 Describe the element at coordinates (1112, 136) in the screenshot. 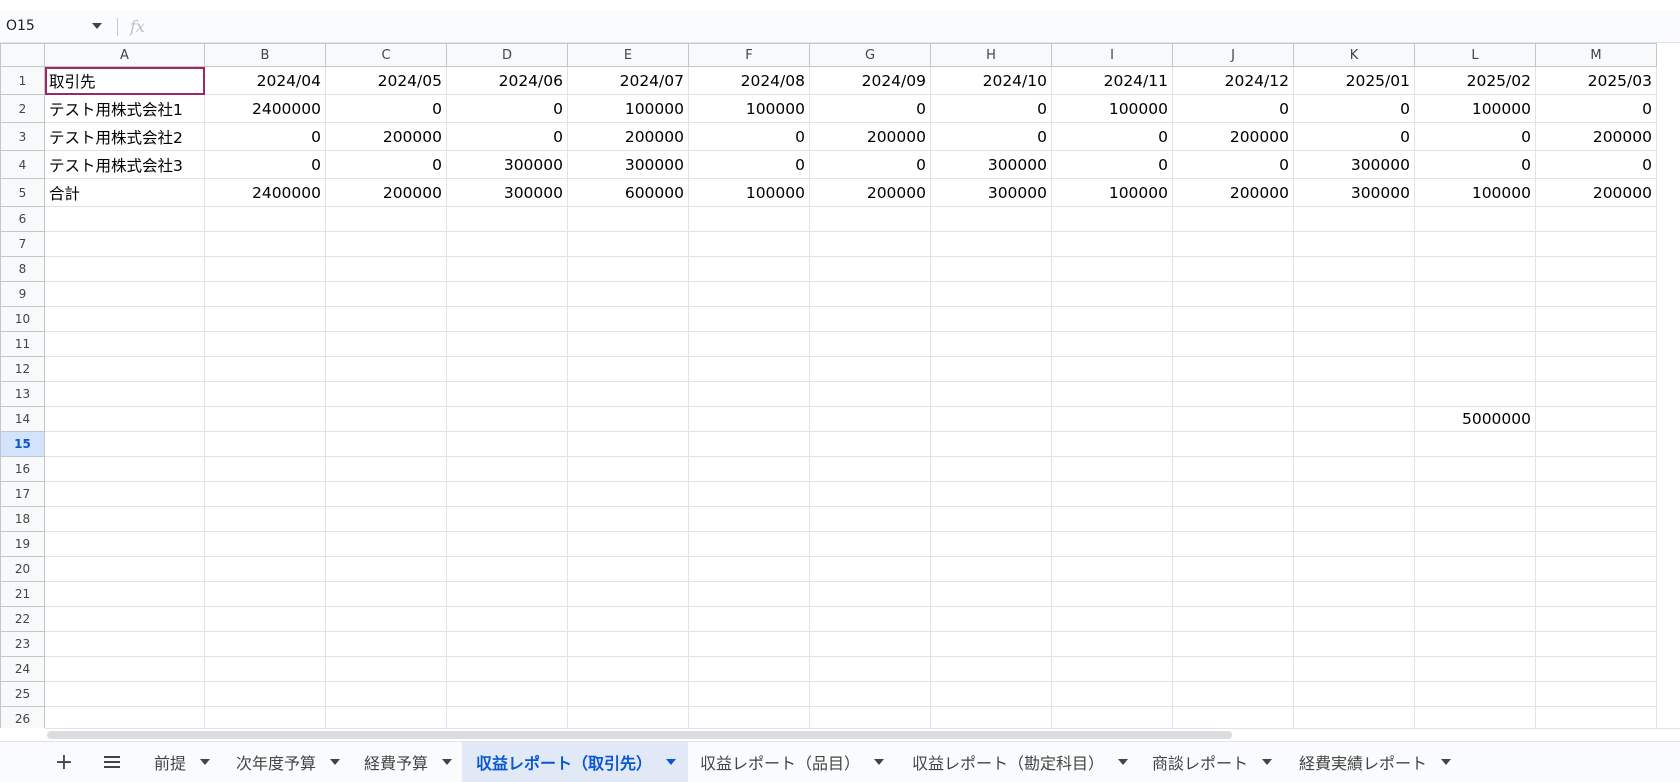

I see `cell-I3: 0` at that location.